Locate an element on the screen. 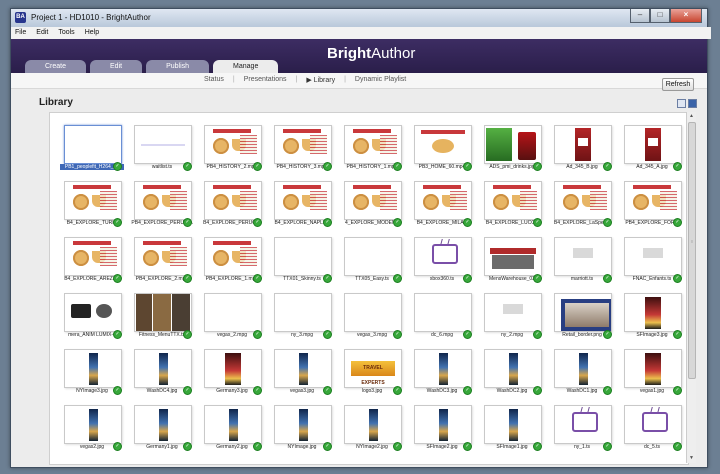  library-item: vegas2.jpg ✓ is located at coordinates (91, 427).